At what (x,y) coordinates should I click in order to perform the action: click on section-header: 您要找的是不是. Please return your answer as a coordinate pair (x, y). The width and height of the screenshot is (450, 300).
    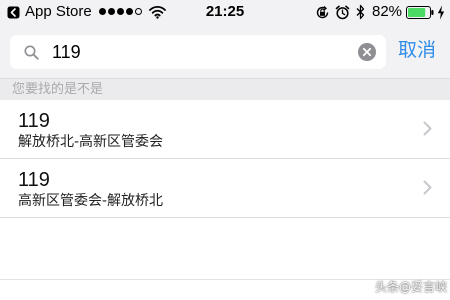
    Looking at the image, I should click on (225, 89).